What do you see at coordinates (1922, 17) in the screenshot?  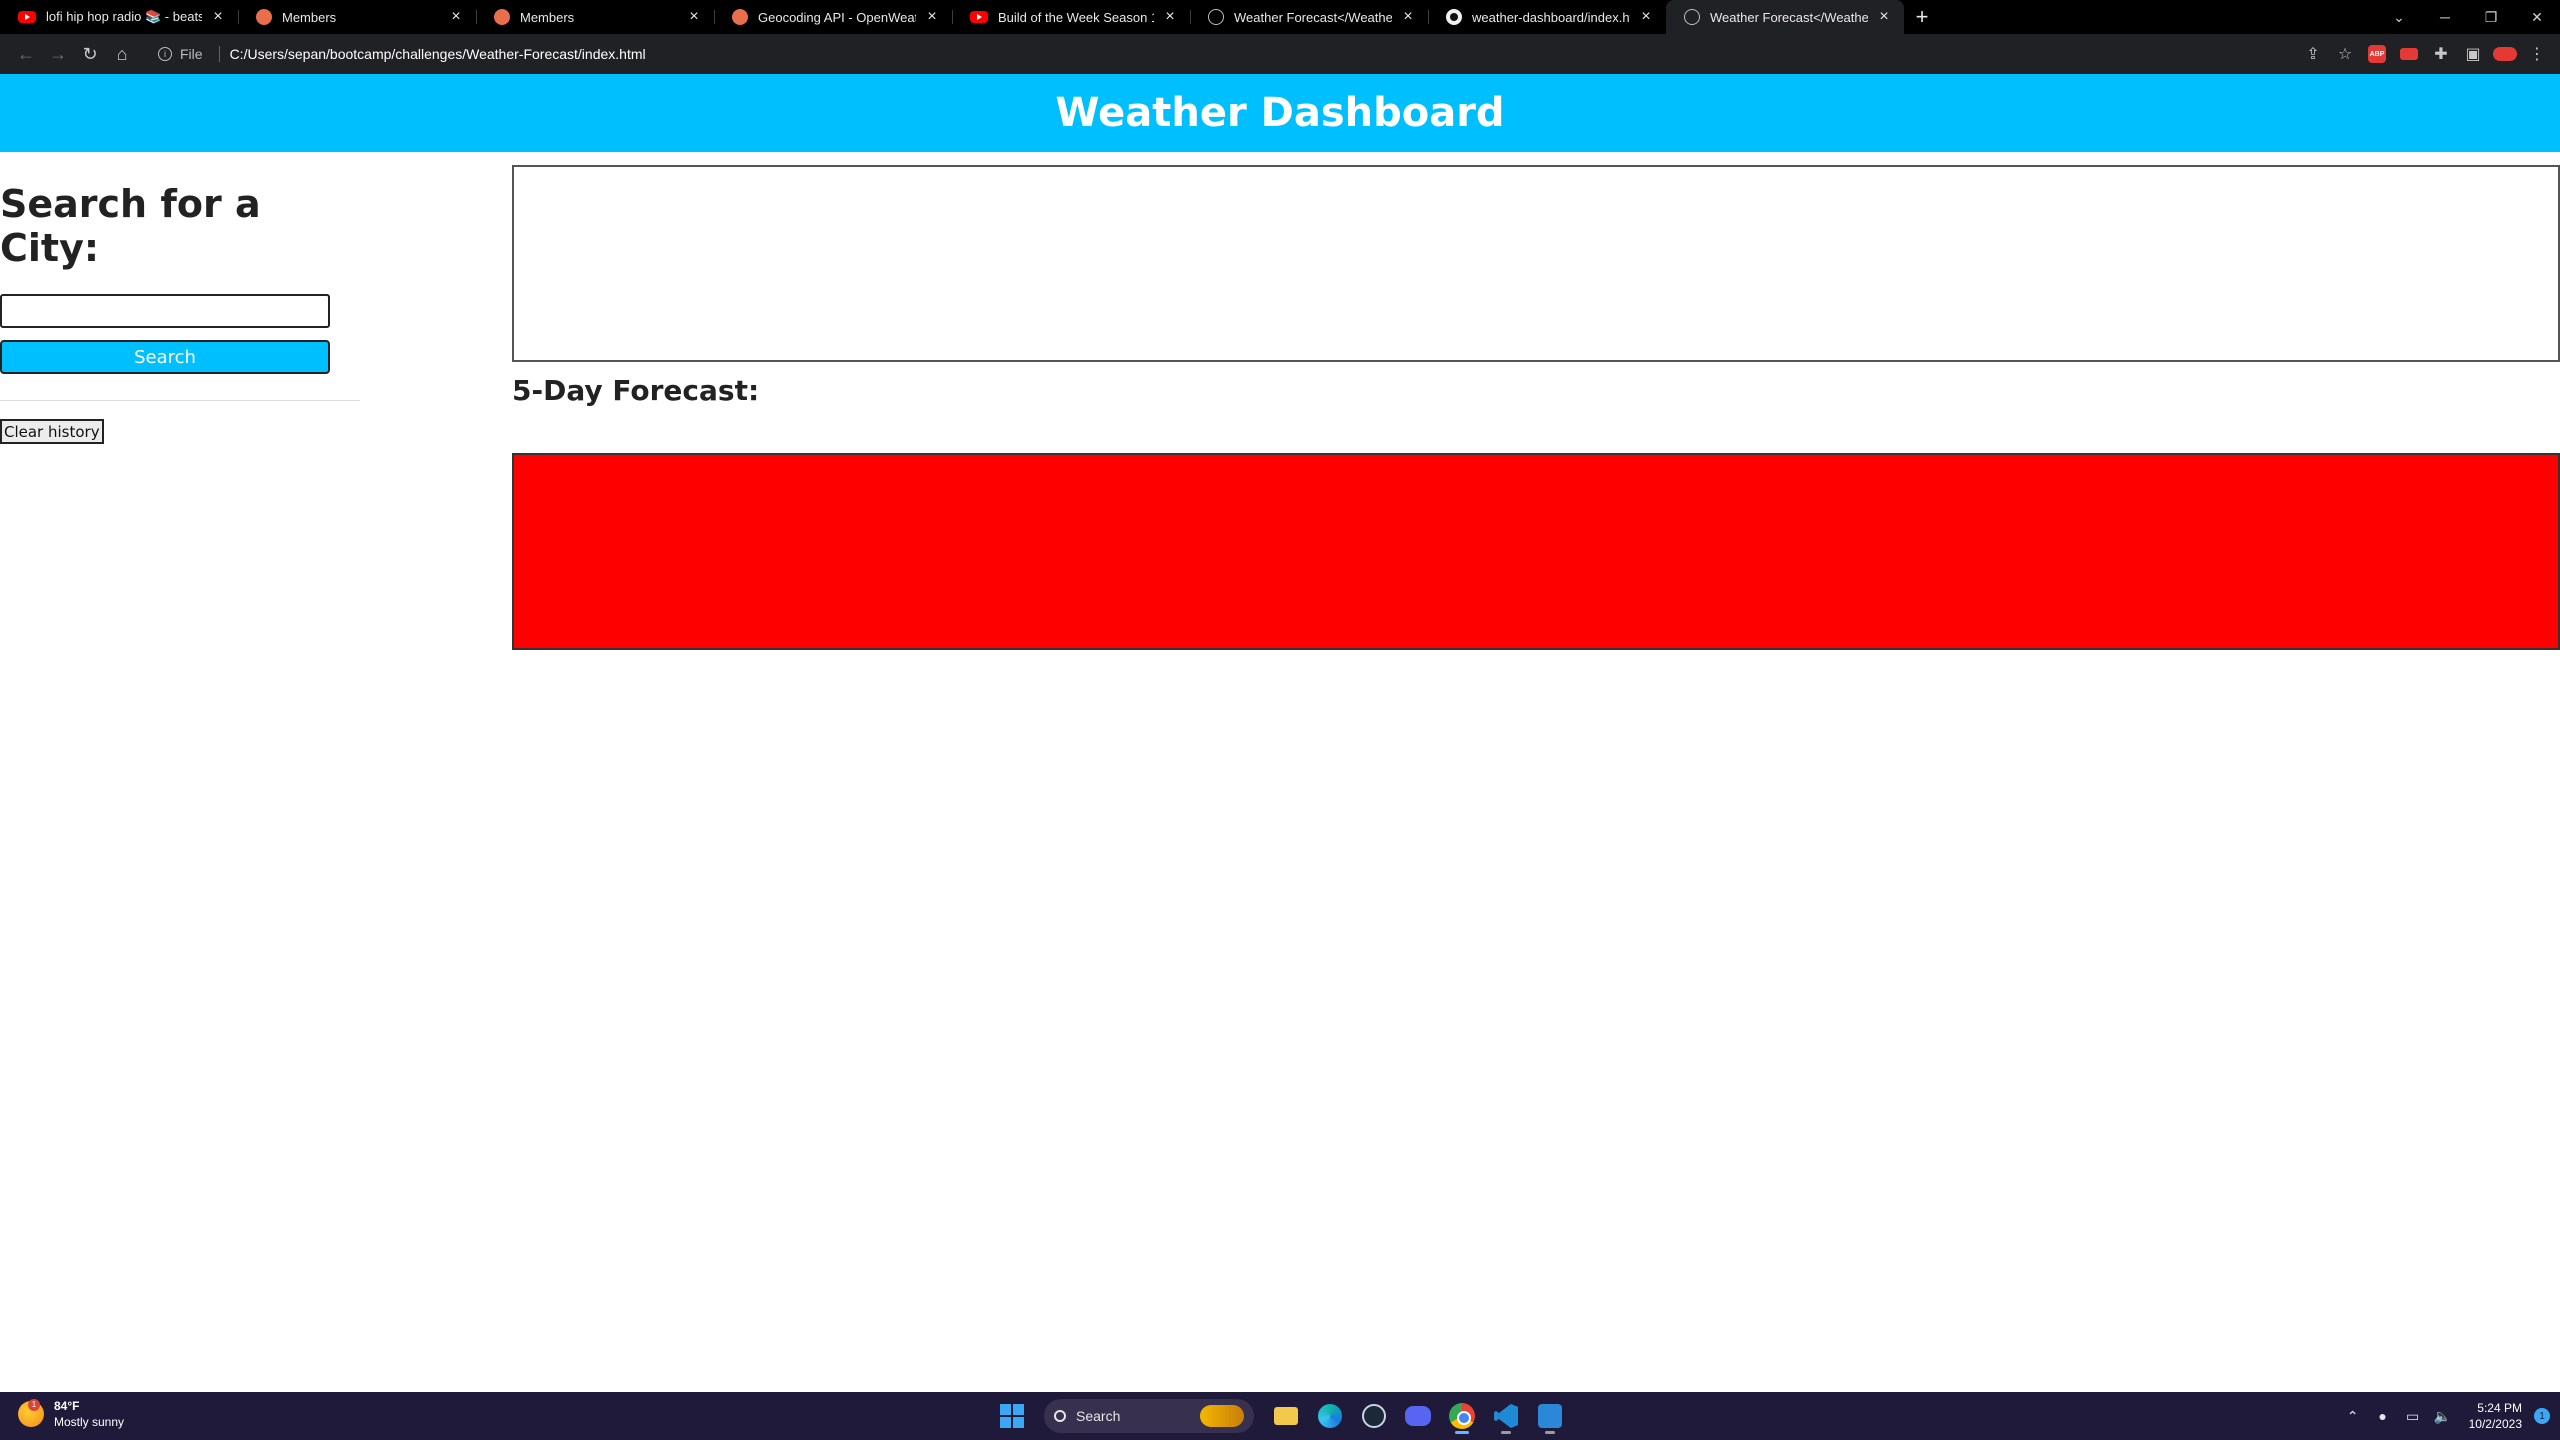 I see `new-tab-button: +` at bounding box center [1922, 17].